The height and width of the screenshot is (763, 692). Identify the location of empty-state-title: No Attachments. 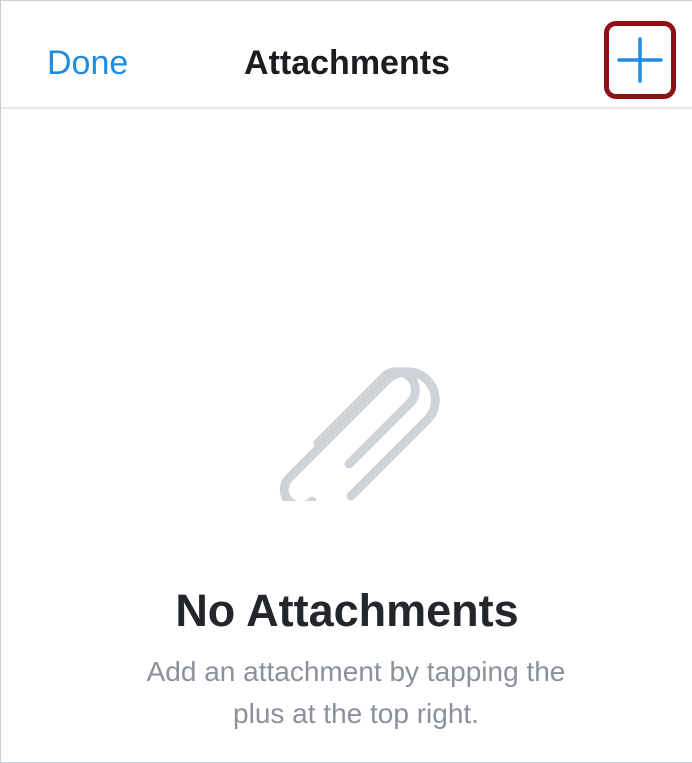
(347, 610).